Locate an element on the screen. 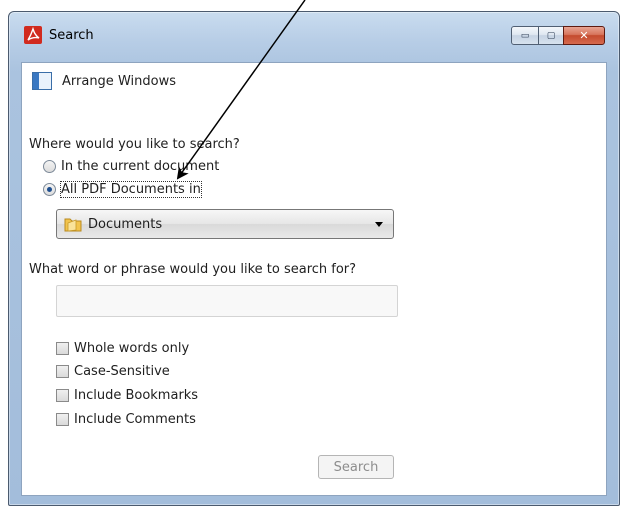  minimize-icon: ▭ is located at coordinates (525, 35).